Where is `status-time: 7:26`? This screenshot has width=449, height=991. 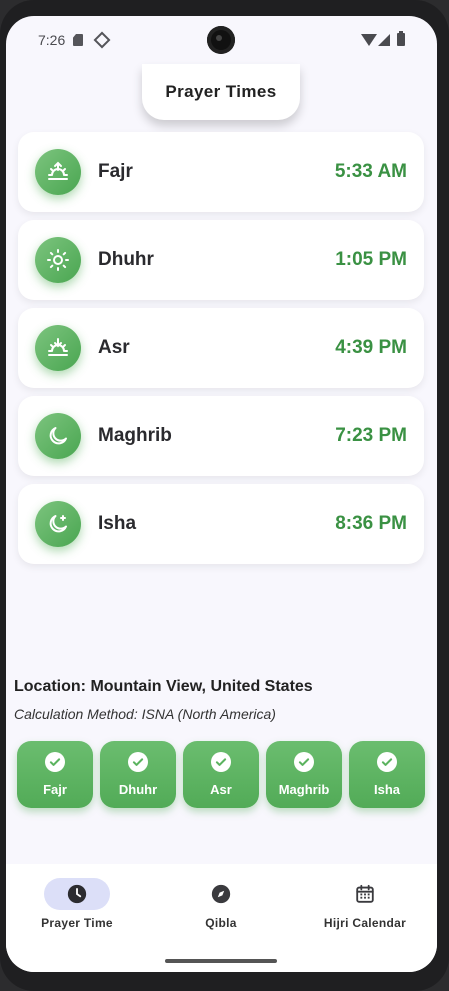
status-time: 7:26 is located at coordinates (52, 40).